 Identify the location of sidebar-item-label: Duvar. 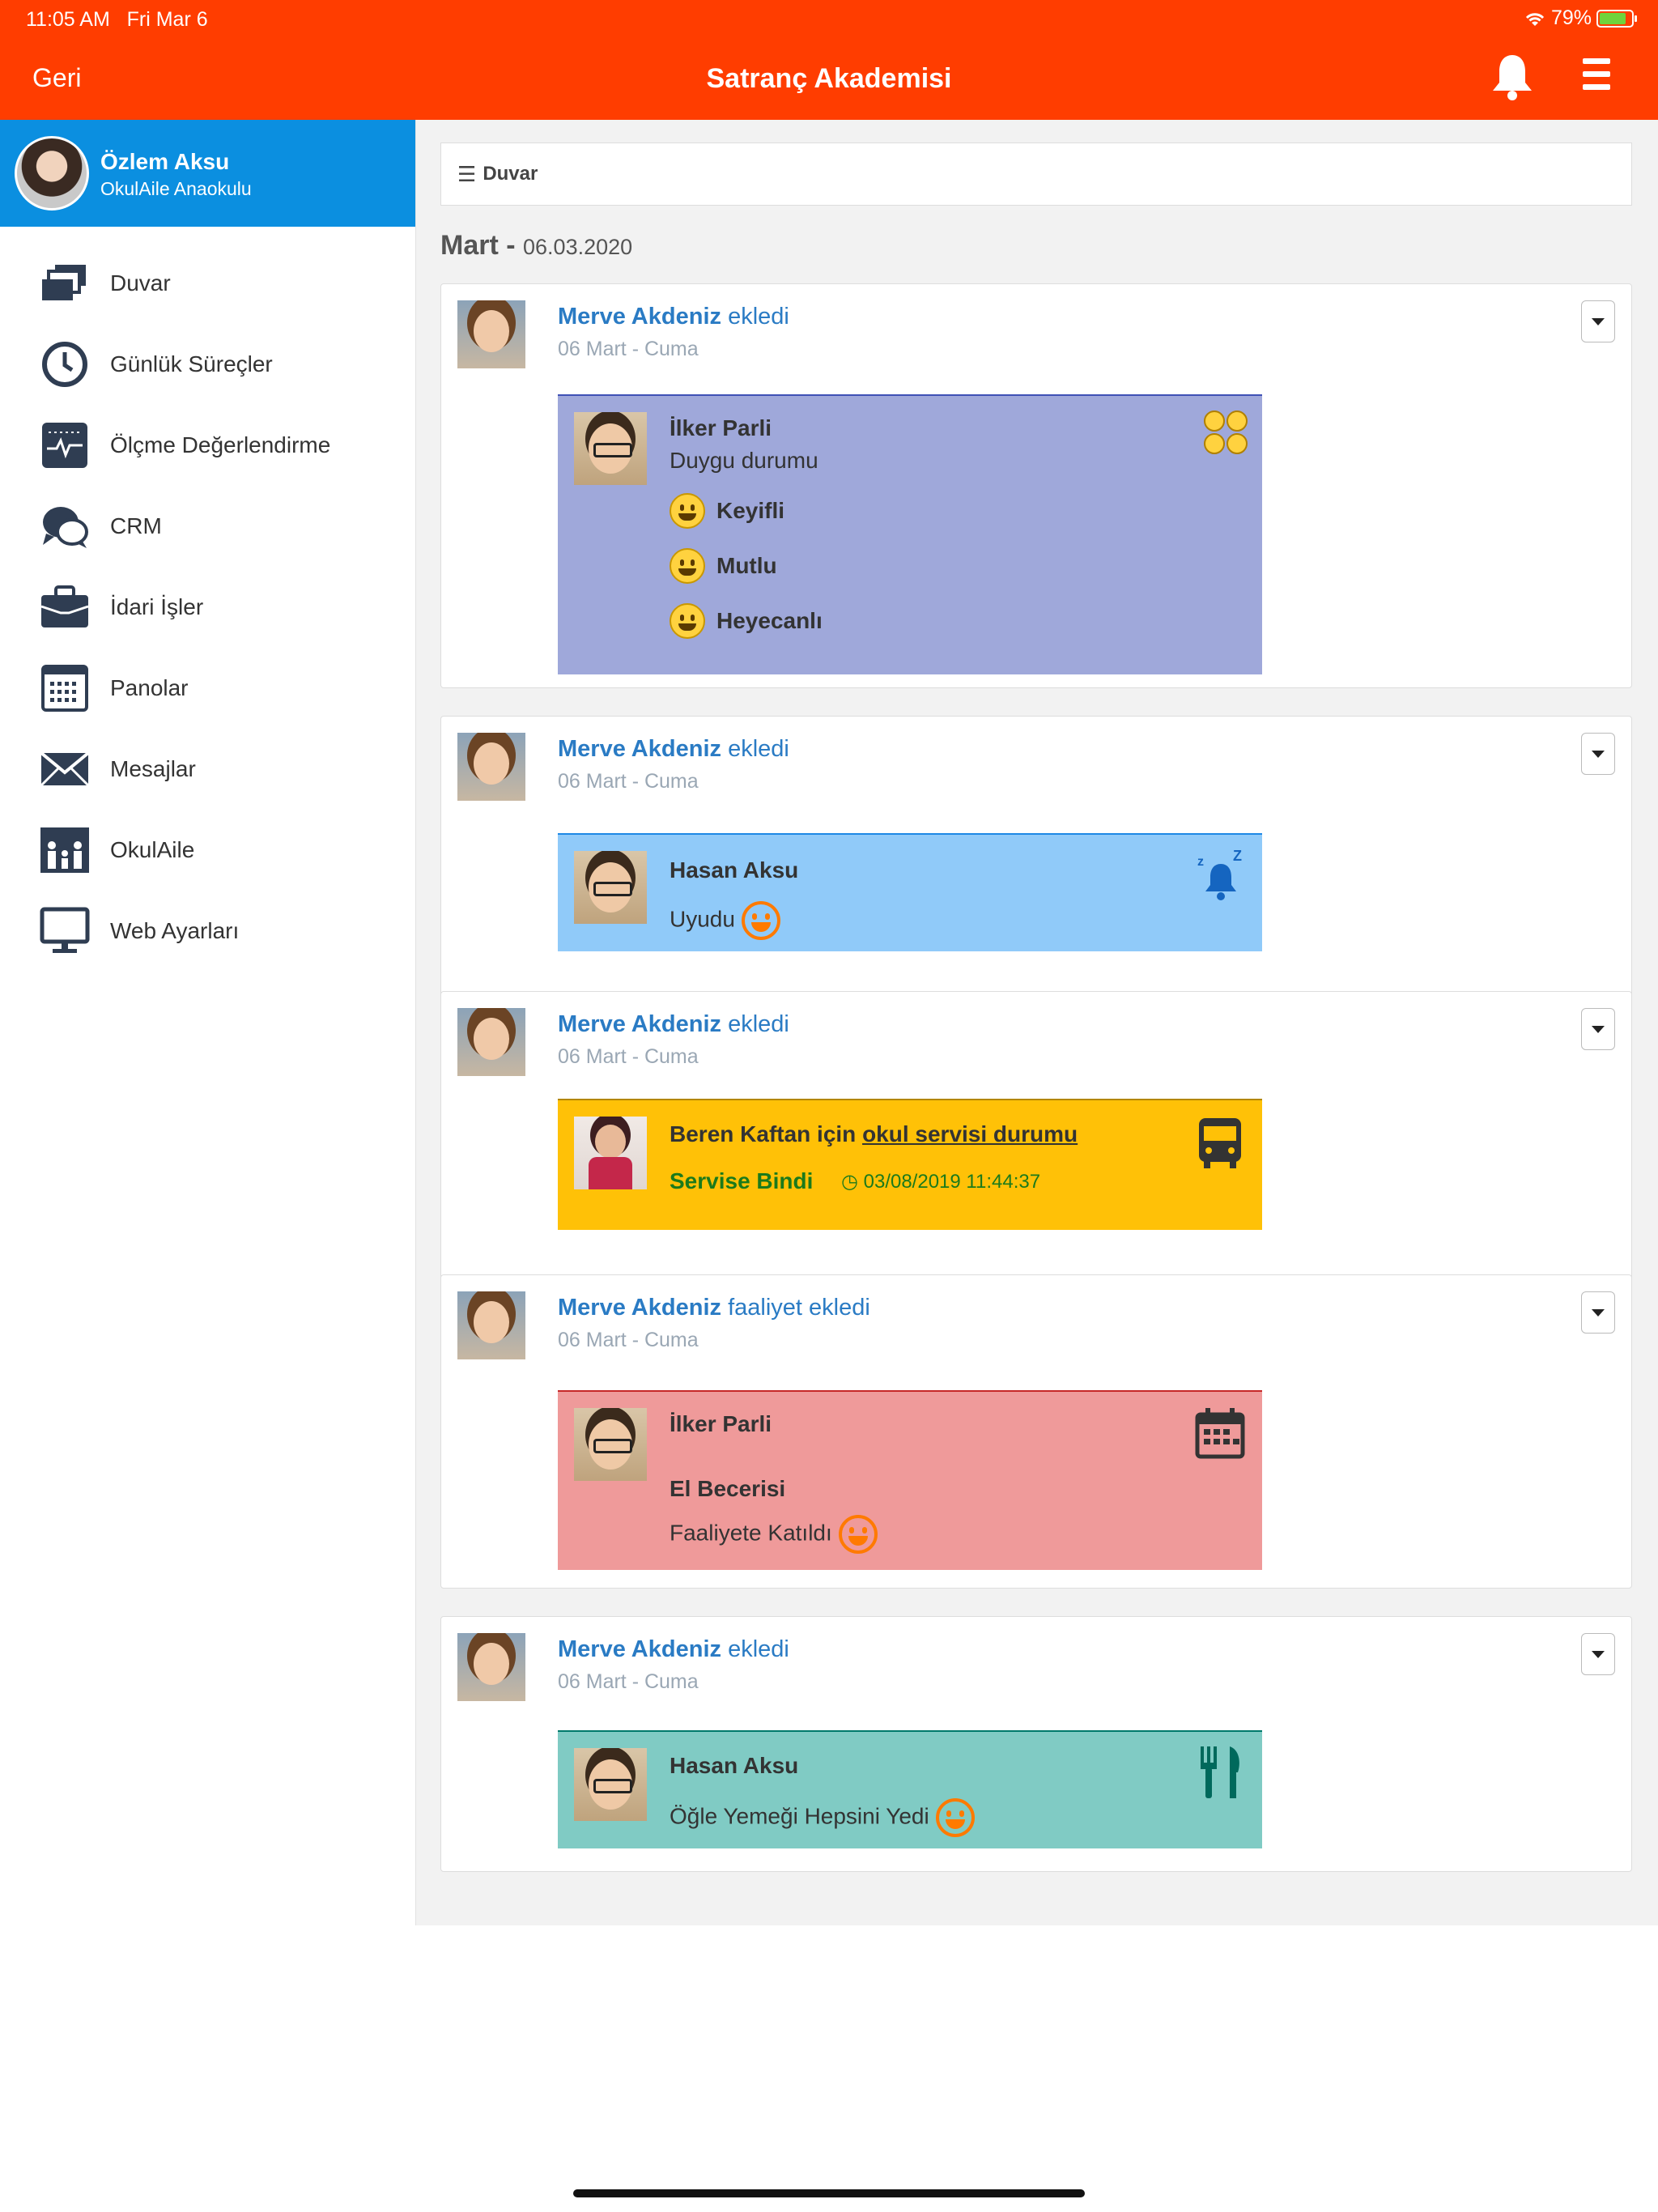
(140, 283).